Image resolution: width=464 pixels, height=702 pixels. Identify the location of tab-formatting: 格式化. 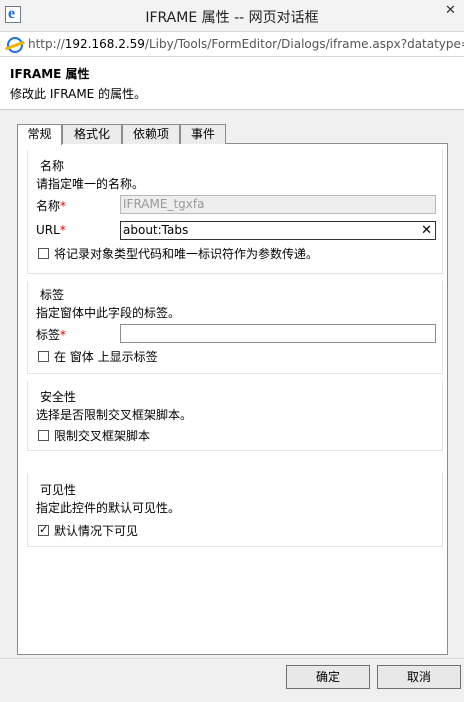
(92, 134).